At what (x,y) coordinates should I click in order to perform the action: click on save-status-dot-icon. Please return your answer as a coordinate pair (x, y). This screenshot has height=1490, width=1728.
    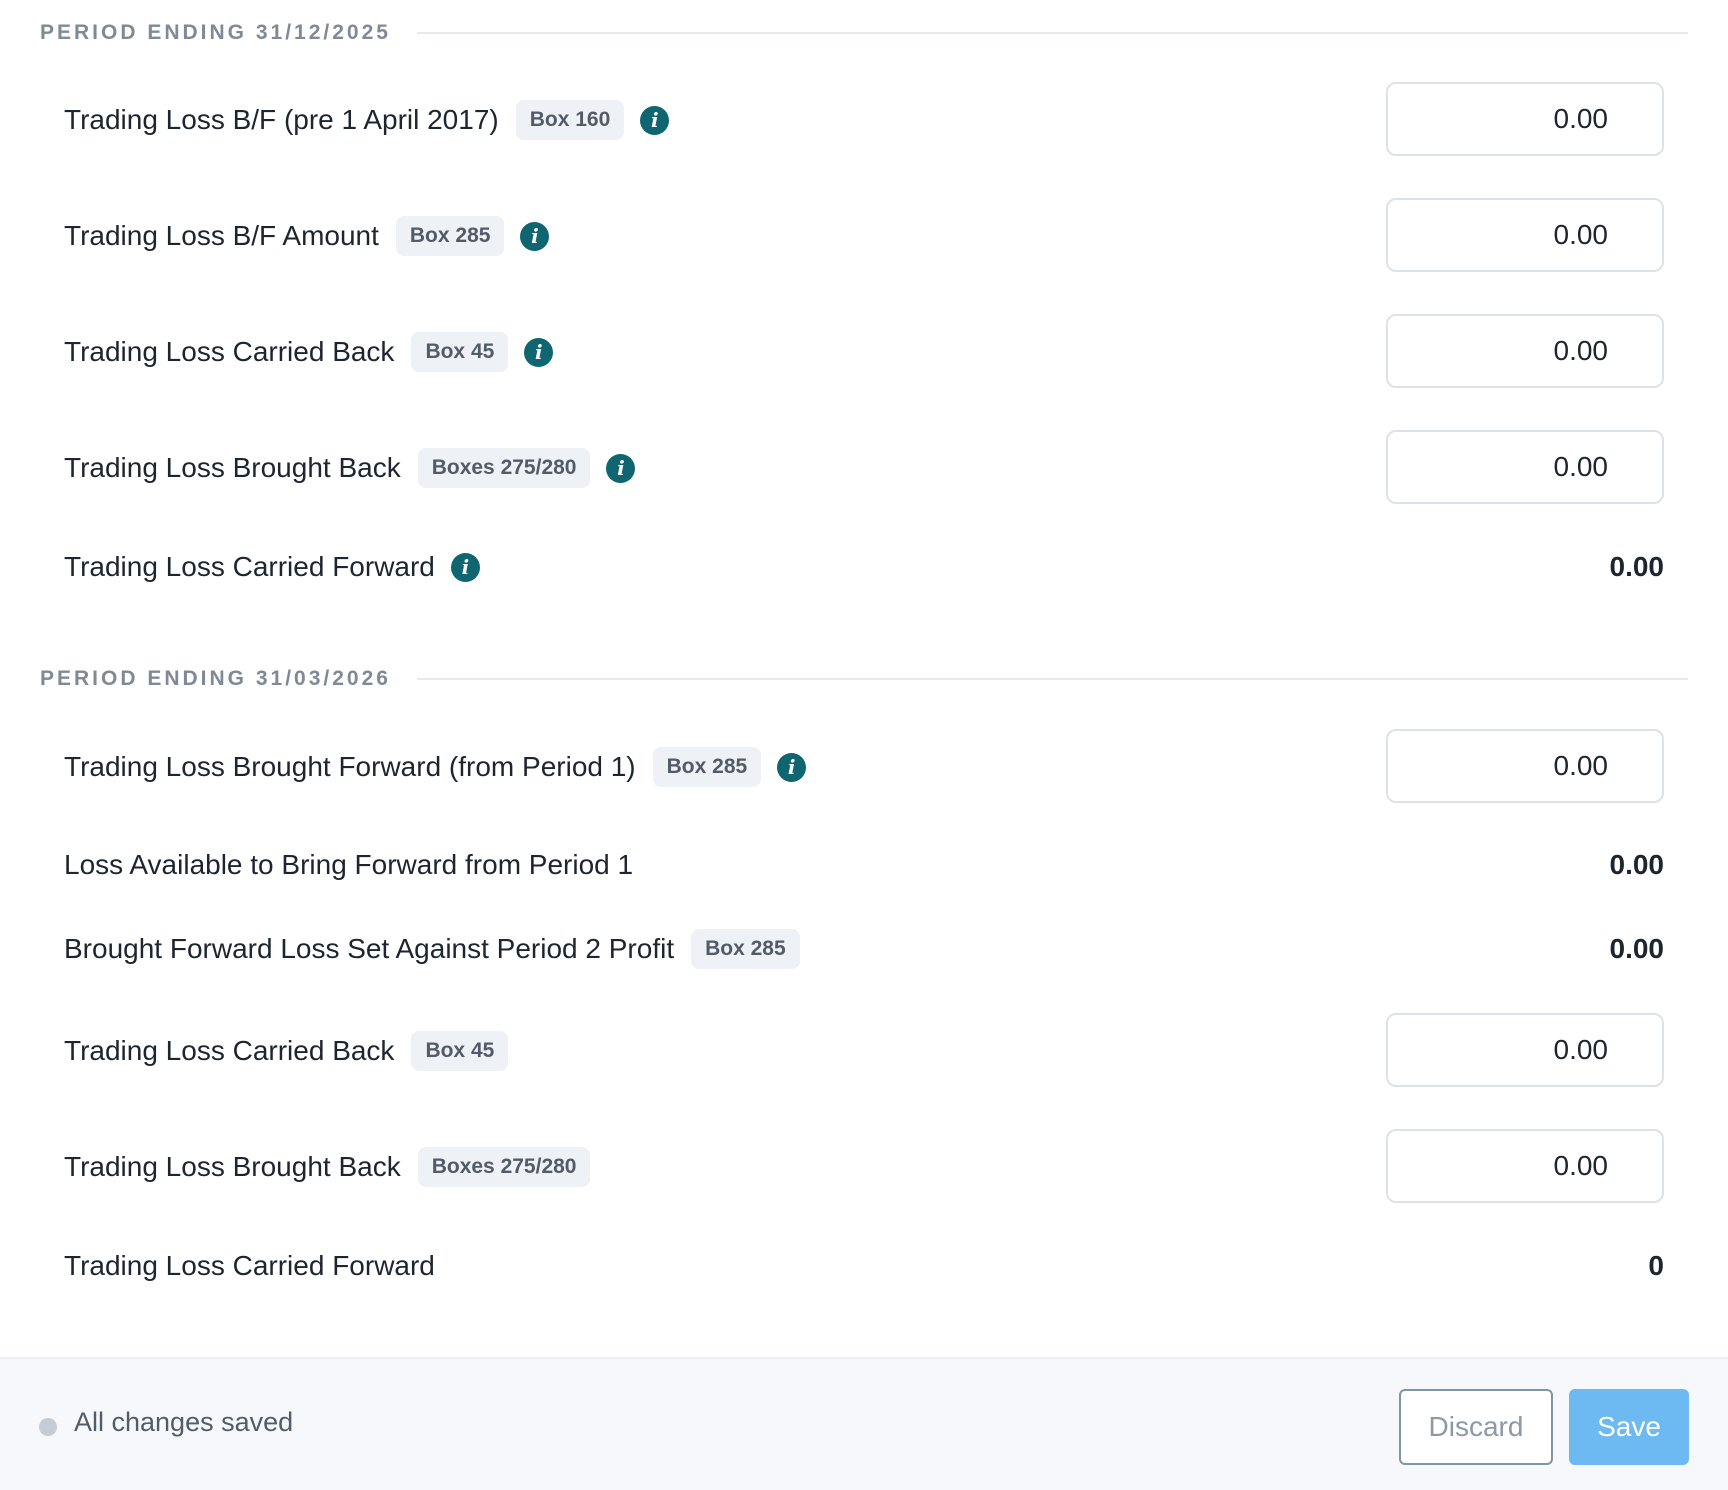
    Looking at the image, I should click on (48, 1427).